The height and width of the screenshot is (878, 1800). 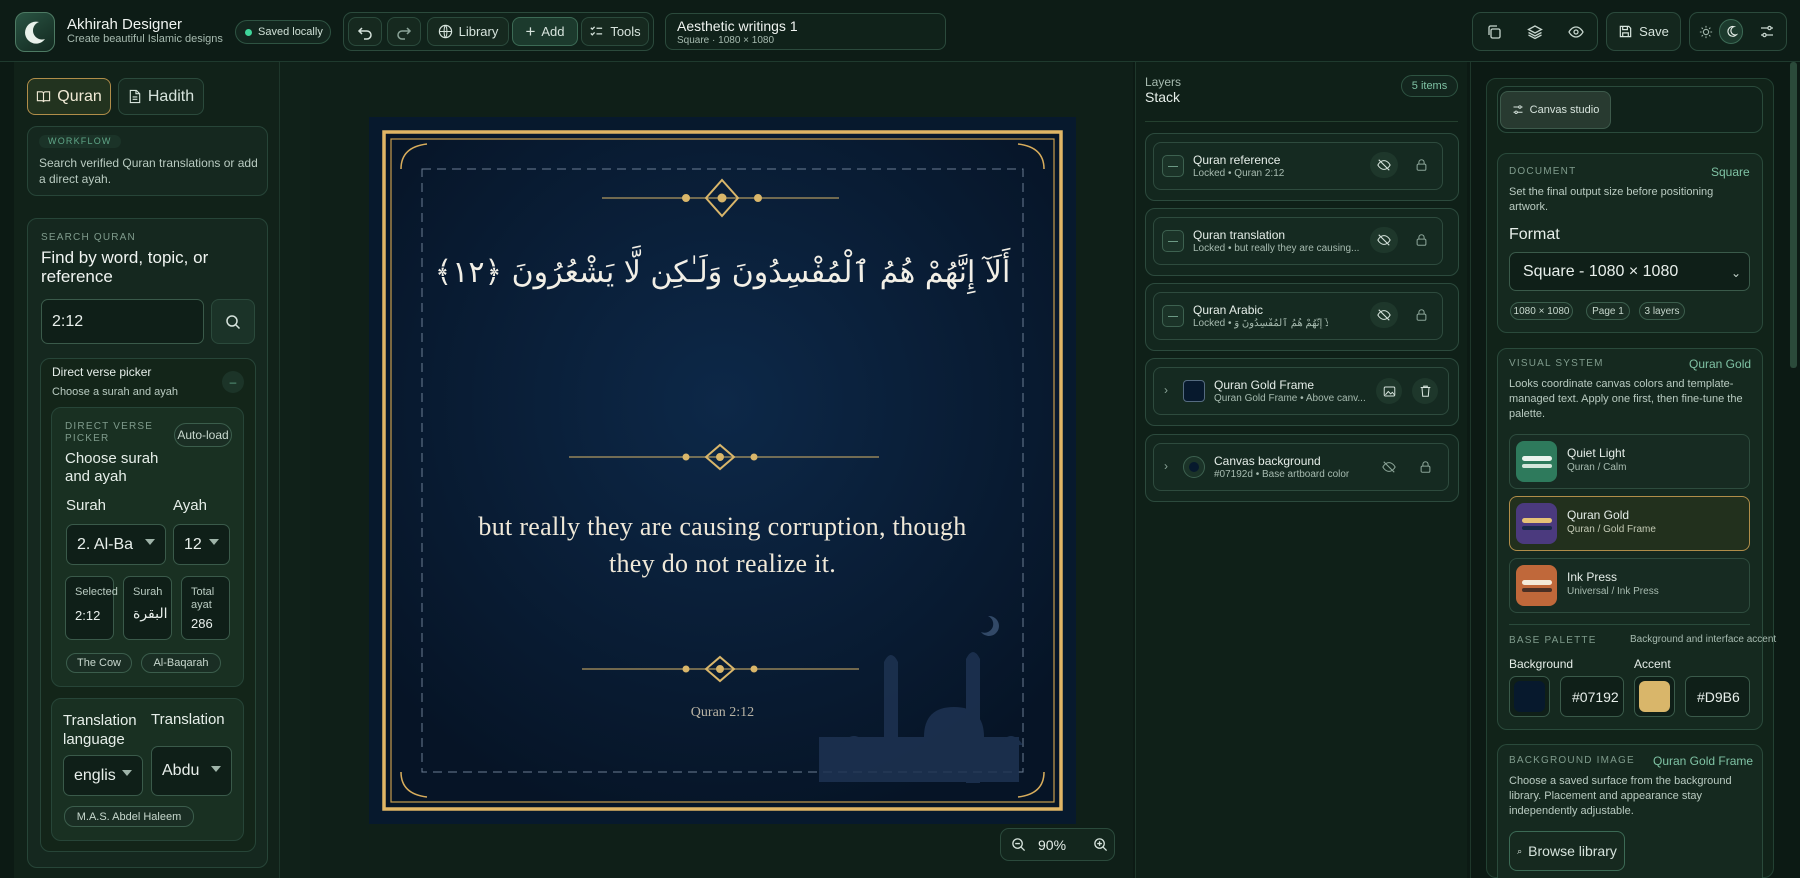 What do you see at coordinates (1529, 696) in the screenshot?
I see `background-color-swatch` at bounding box center [1529, 696].